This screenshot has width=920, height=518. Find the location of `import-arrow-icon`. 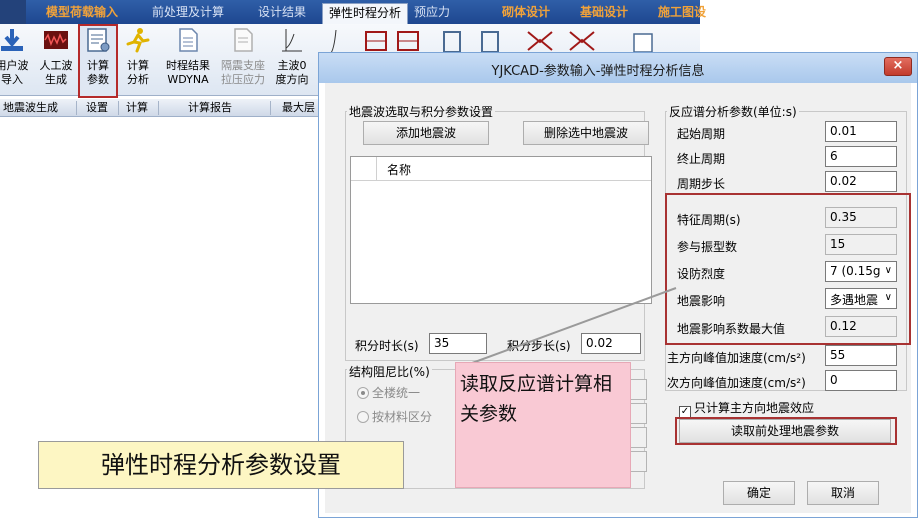

import-arrow-icon is located at coordinates (12, 40).